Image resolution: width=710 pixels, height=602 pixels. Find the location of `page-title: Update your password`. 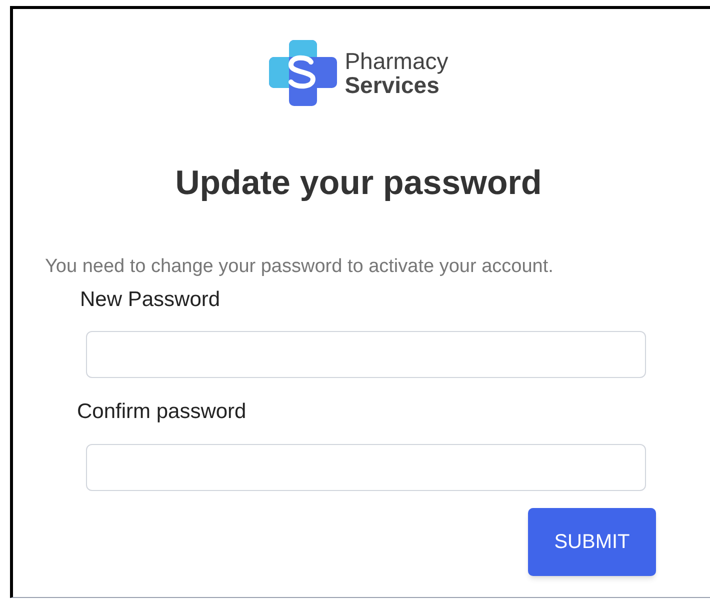

page-title: Update your password is located at coordinates (358, 183).